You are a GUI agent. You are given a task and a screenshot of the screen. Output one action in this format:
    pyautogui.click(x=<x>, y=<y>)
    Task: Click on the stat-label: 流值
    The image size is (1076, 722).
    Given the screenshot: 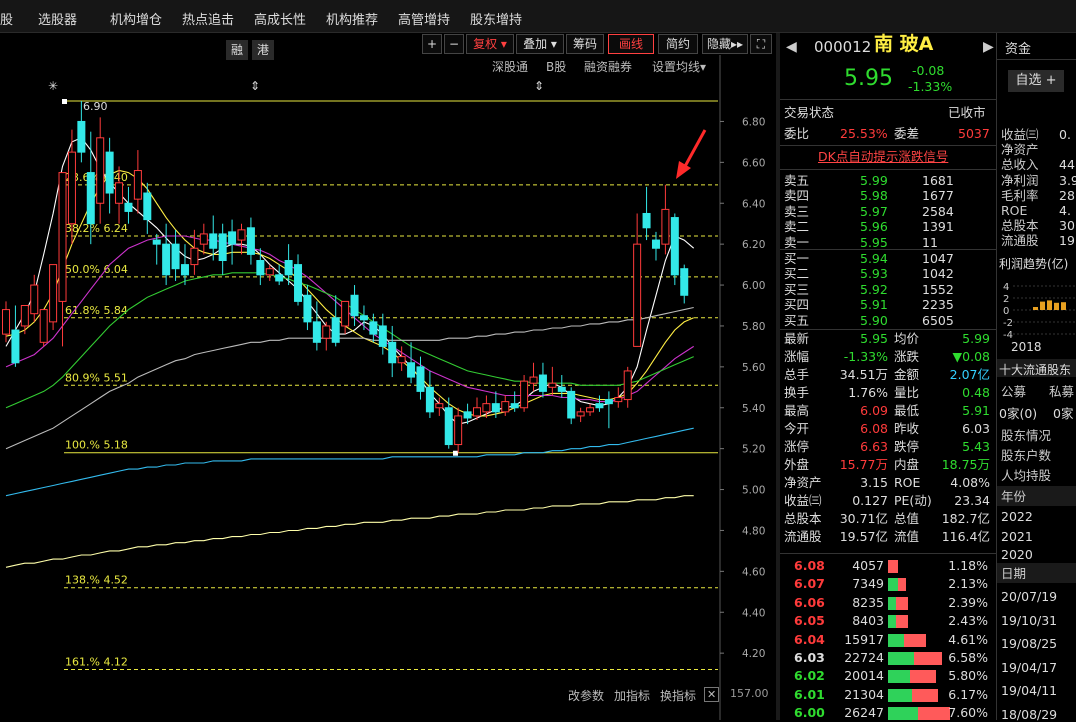 What is the action you would take?
    pyautogui.click(x=907, y=536)
    